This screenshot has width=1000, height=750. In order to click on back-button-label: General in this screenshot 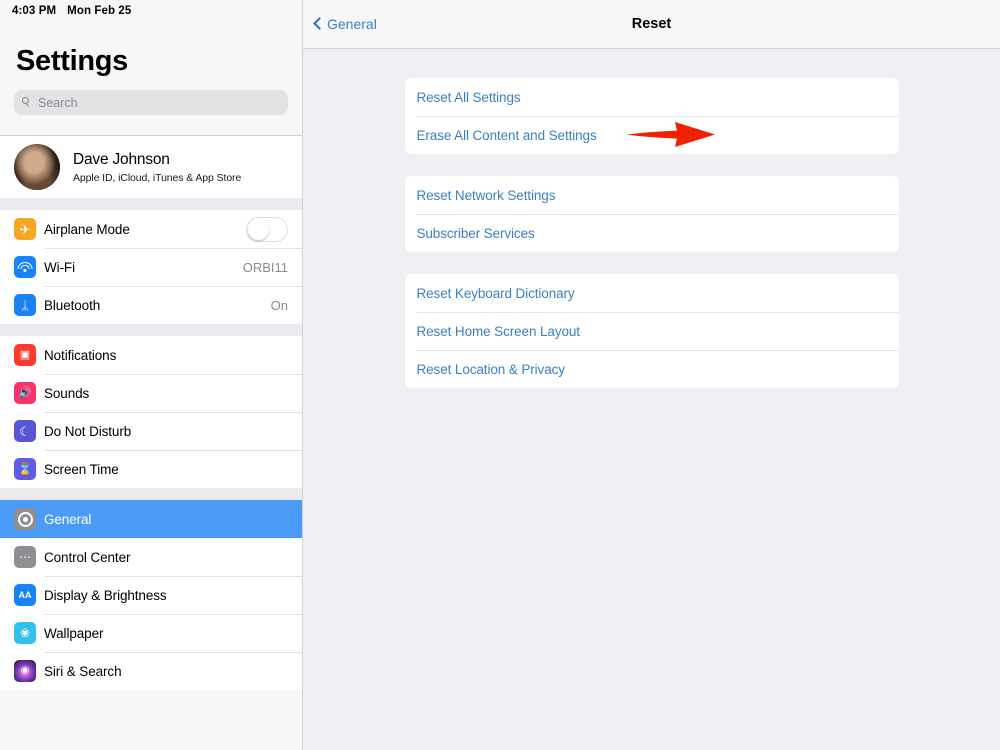, I will do `click(352, 24)`.